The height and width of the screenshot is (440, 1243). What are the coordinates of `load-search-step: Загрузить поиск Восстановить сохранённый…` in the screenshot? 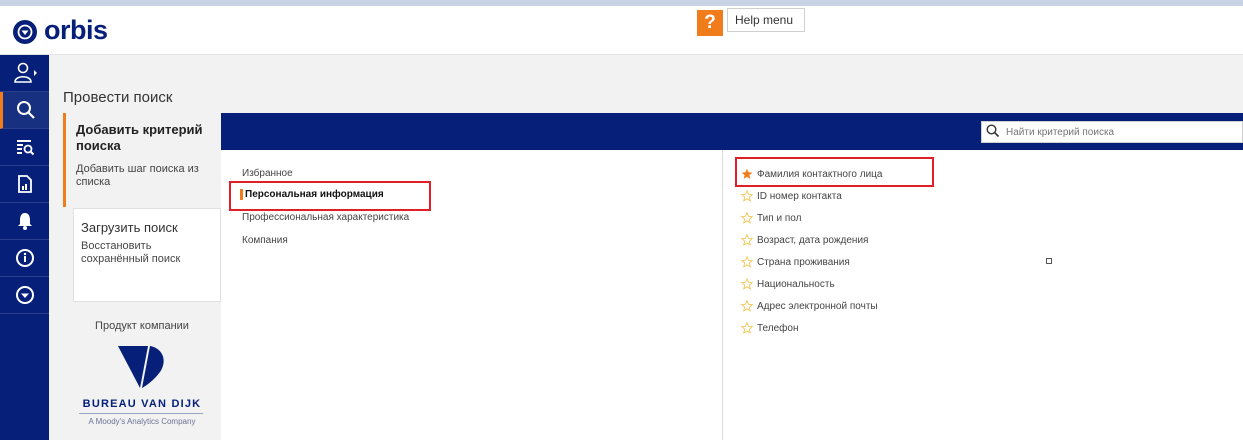 It's located at (147, 255).